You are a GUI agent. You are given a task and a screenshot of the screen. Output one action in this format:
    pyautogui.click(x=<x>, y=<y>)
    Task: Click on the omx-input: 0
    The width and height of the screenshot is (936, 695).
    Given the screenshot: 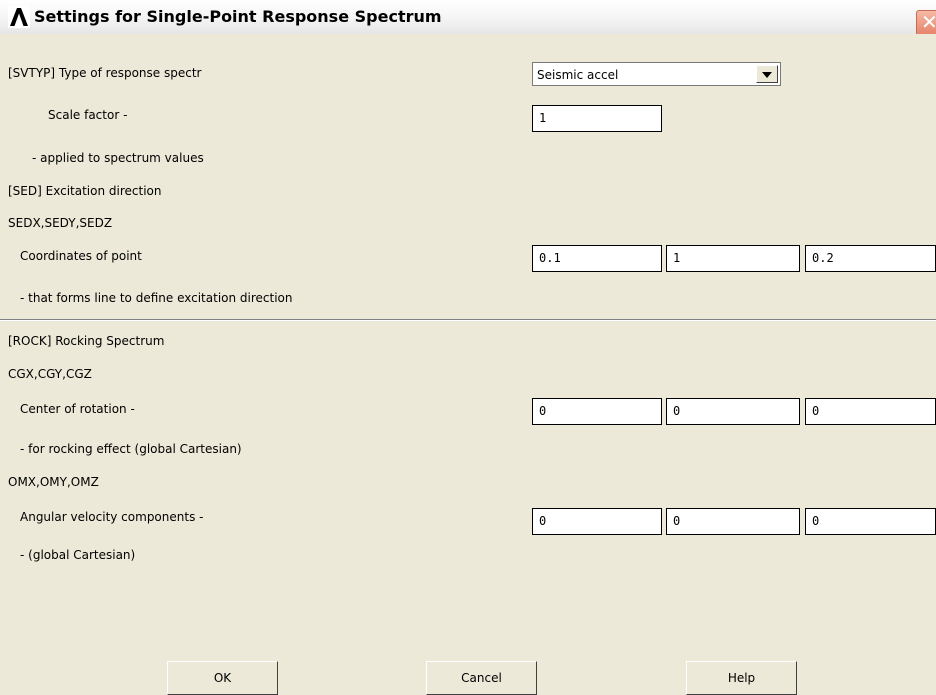 What is the action you would take?
    pyautogui.click(x=597, y=521)
    